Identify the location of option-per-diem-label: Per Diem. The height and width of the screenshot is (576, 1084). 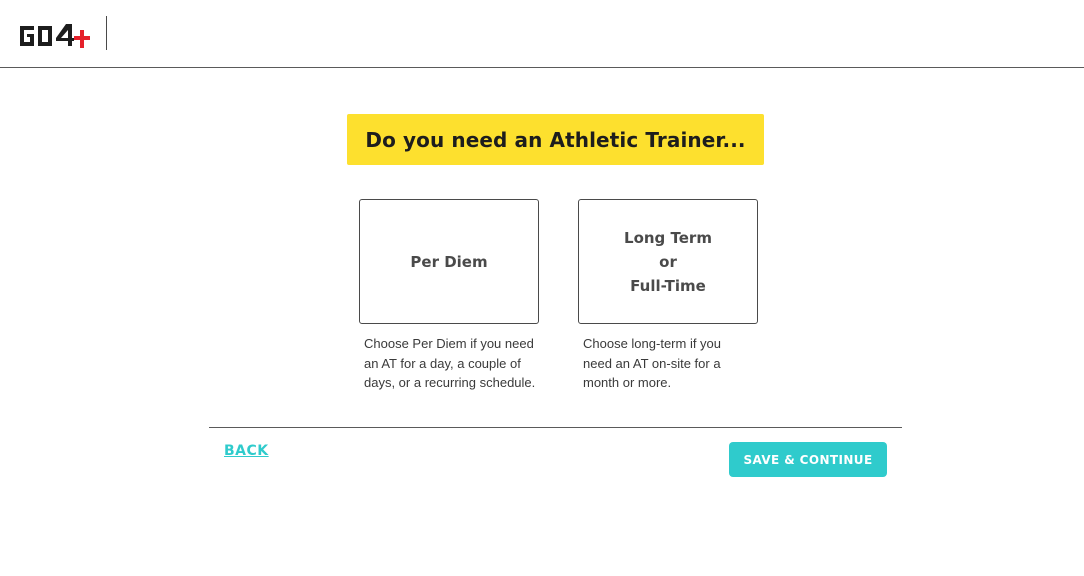
(449, 261).